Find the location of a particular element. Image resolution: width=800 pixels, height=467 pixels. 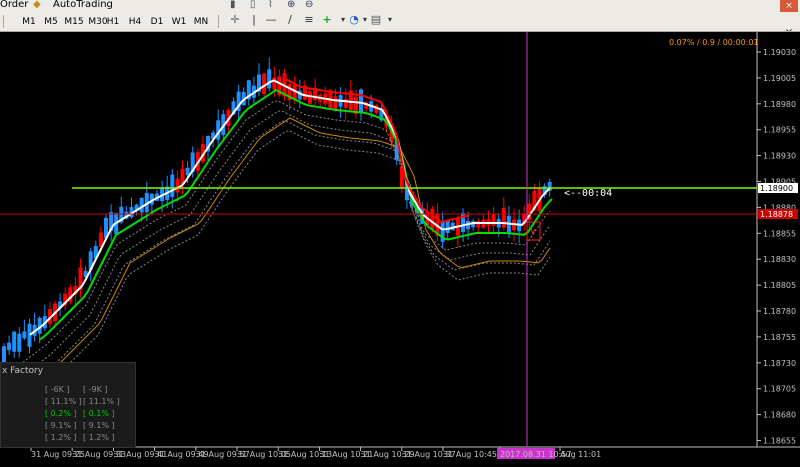

tab-m15: M15 is located at coordinates (74, 21).